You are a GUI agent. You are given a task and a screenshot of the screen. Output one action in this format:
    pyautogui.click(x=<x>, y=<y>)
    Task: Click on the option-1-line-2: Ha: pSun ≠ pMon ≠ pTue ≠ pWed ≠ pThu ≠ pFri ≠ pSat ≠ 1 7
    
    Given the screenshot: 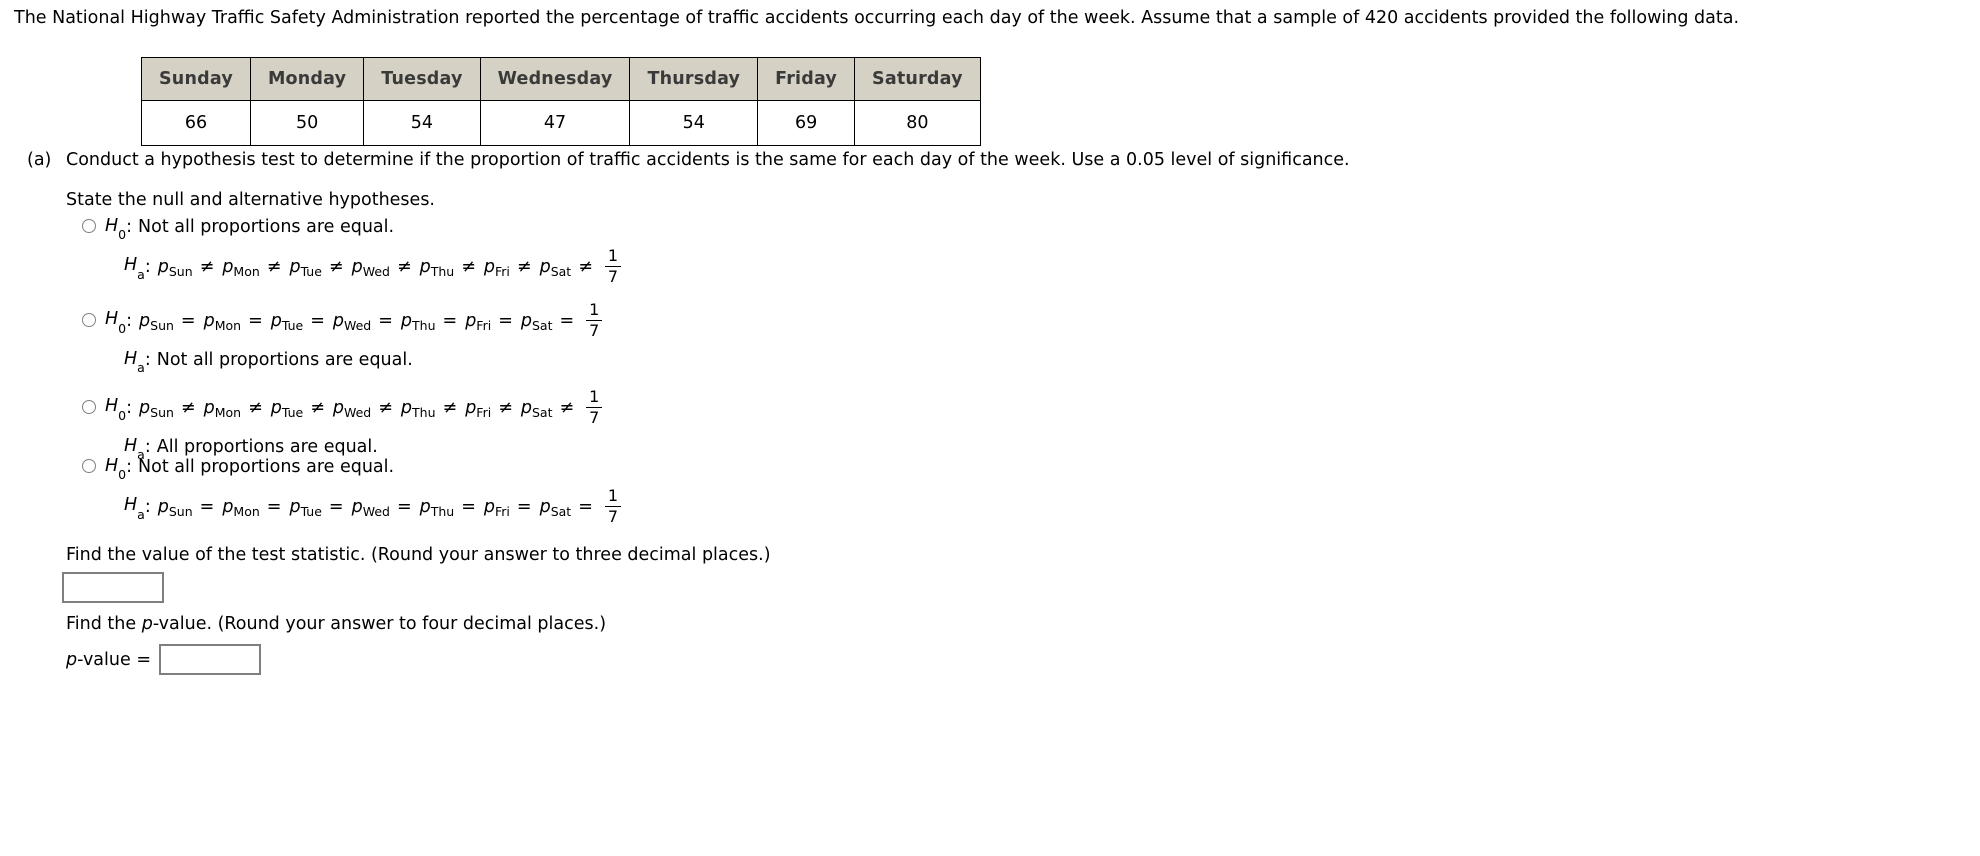 What is the action you would take?
    pyautogui.click(x=352, y=265)
    